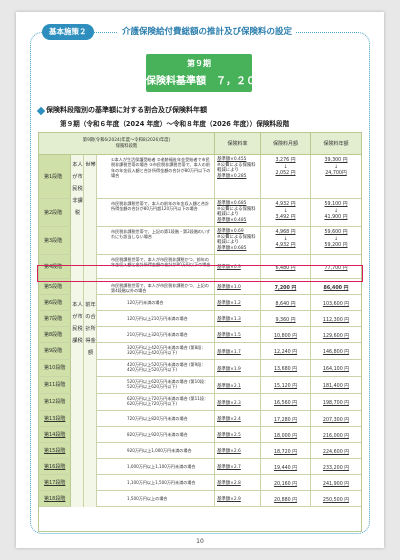  I want to click on annual-value: 207,300 円, so click(336, 420).